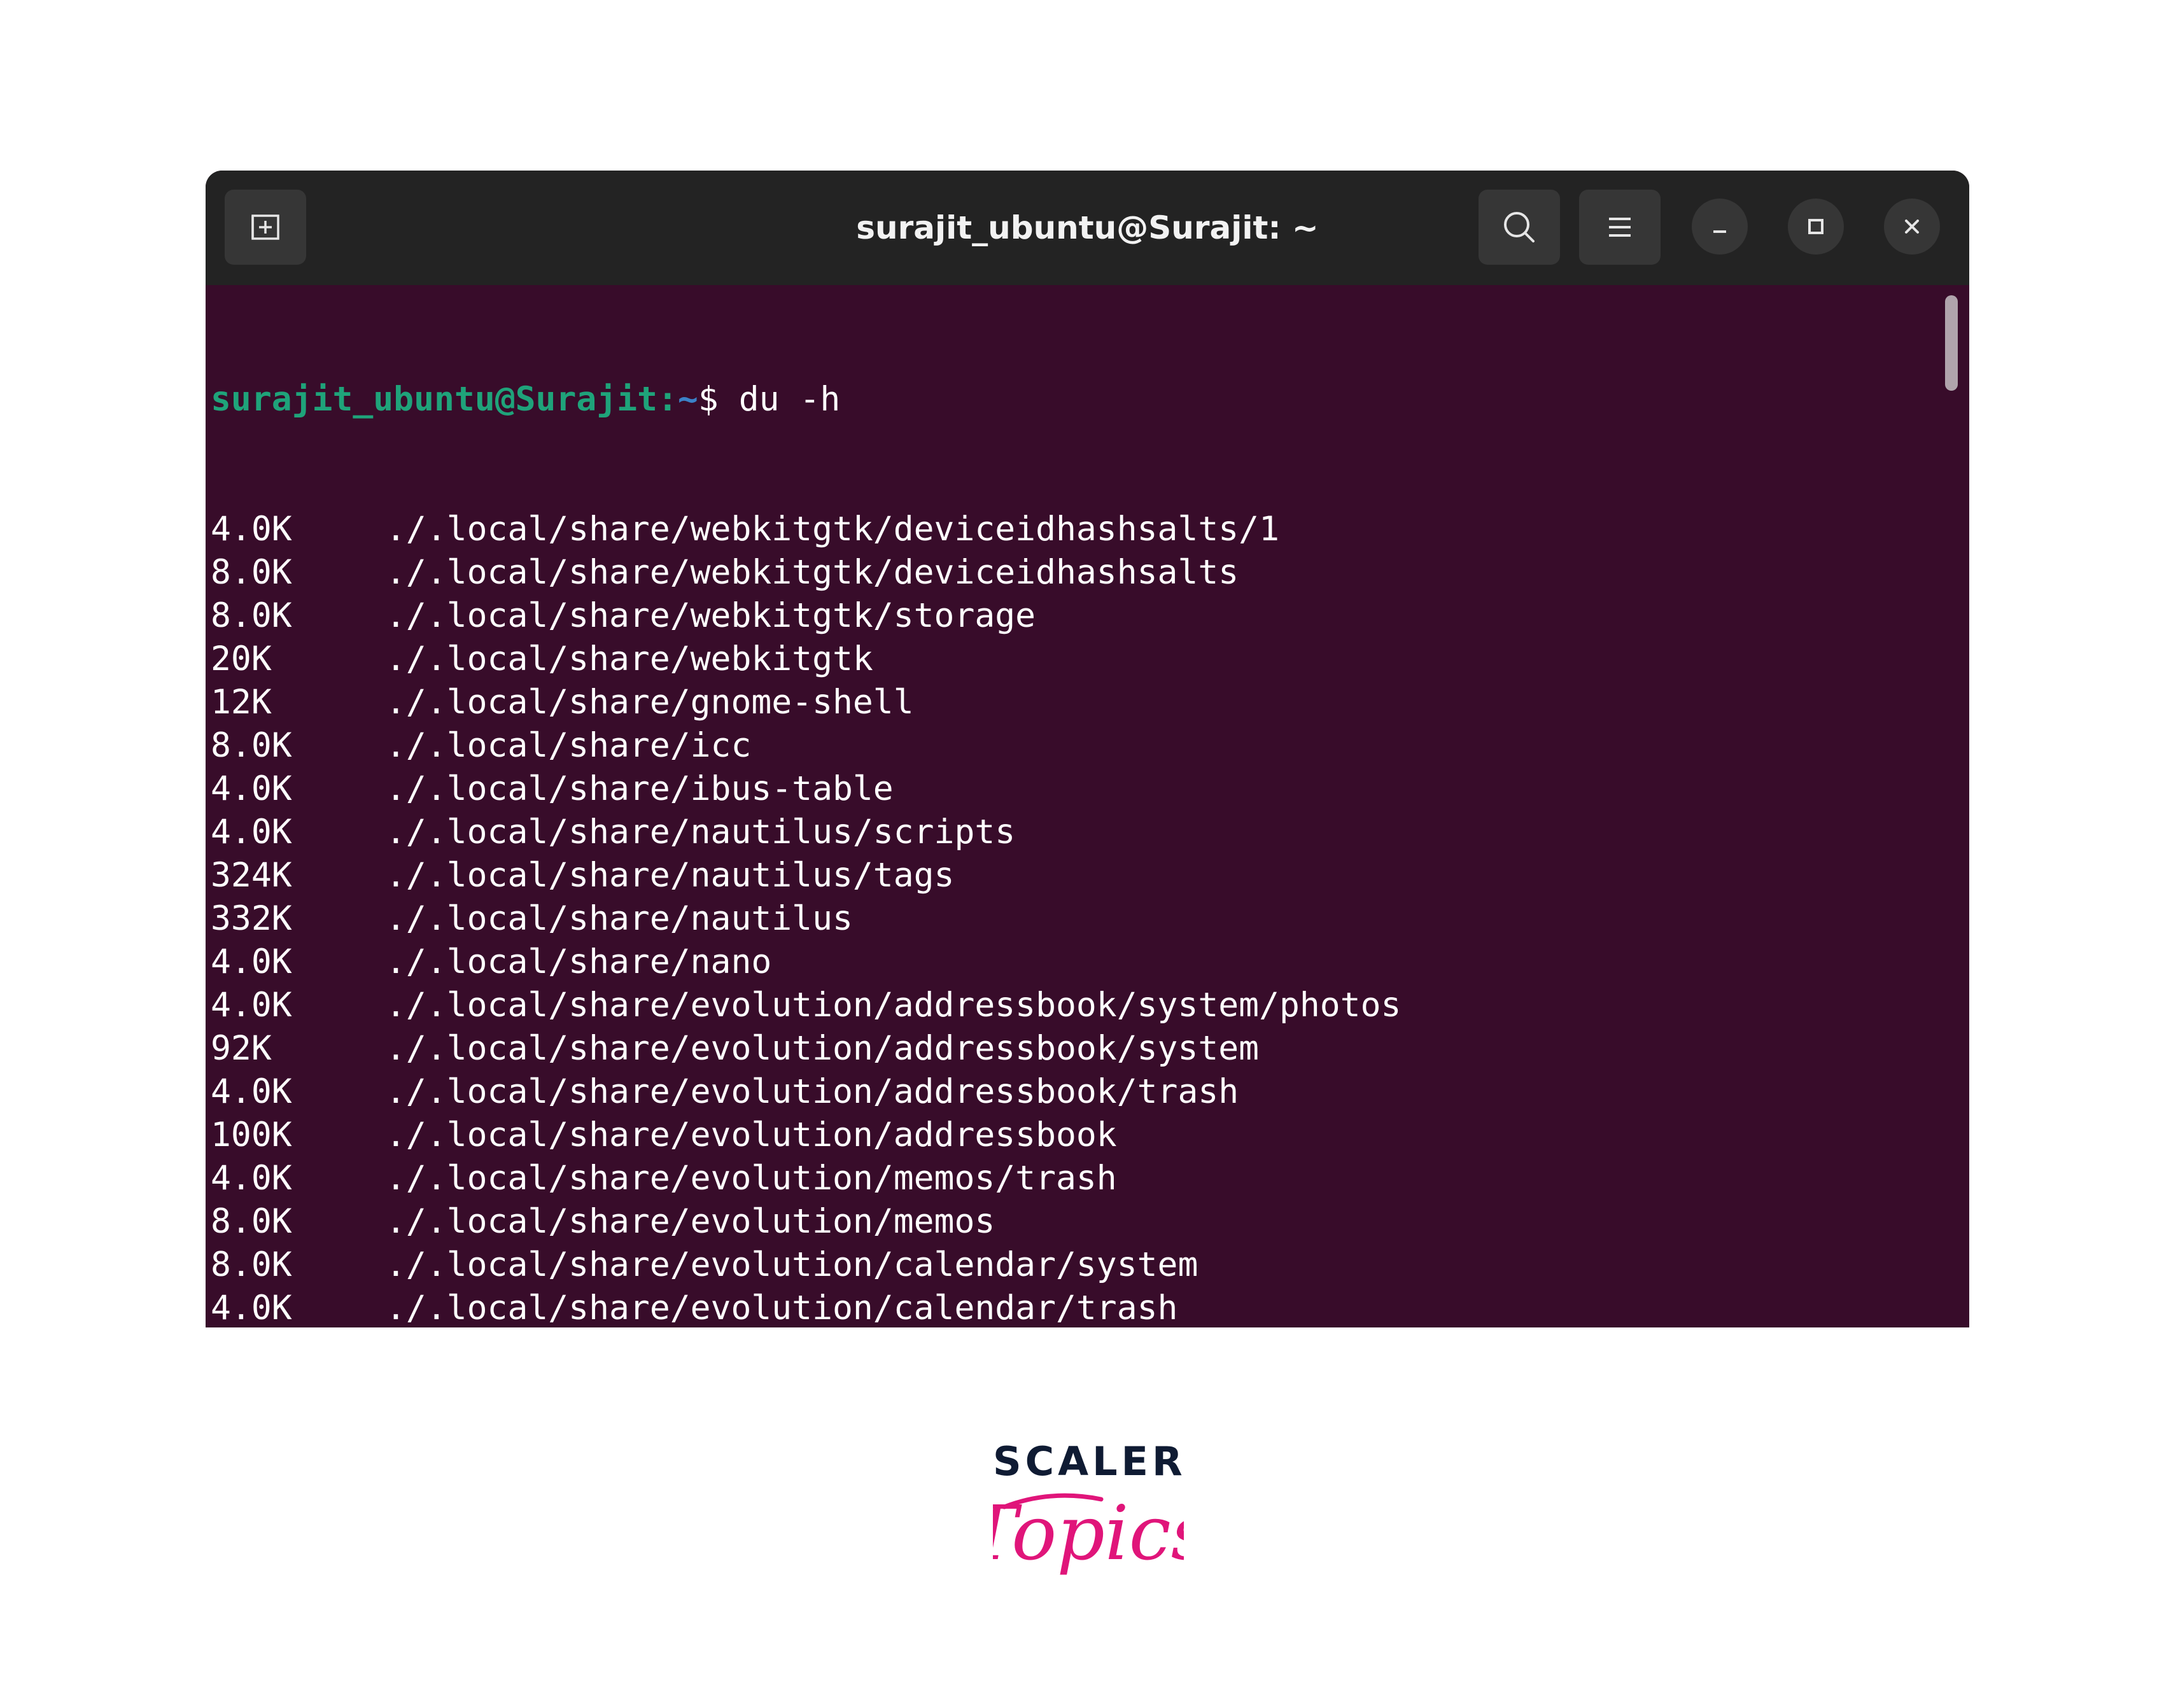 This screenshot has width=2164, height=1708. I want to click on prompt-line: surajit_ubuntu@Surajit:~$ du -h, so click(806, 399).